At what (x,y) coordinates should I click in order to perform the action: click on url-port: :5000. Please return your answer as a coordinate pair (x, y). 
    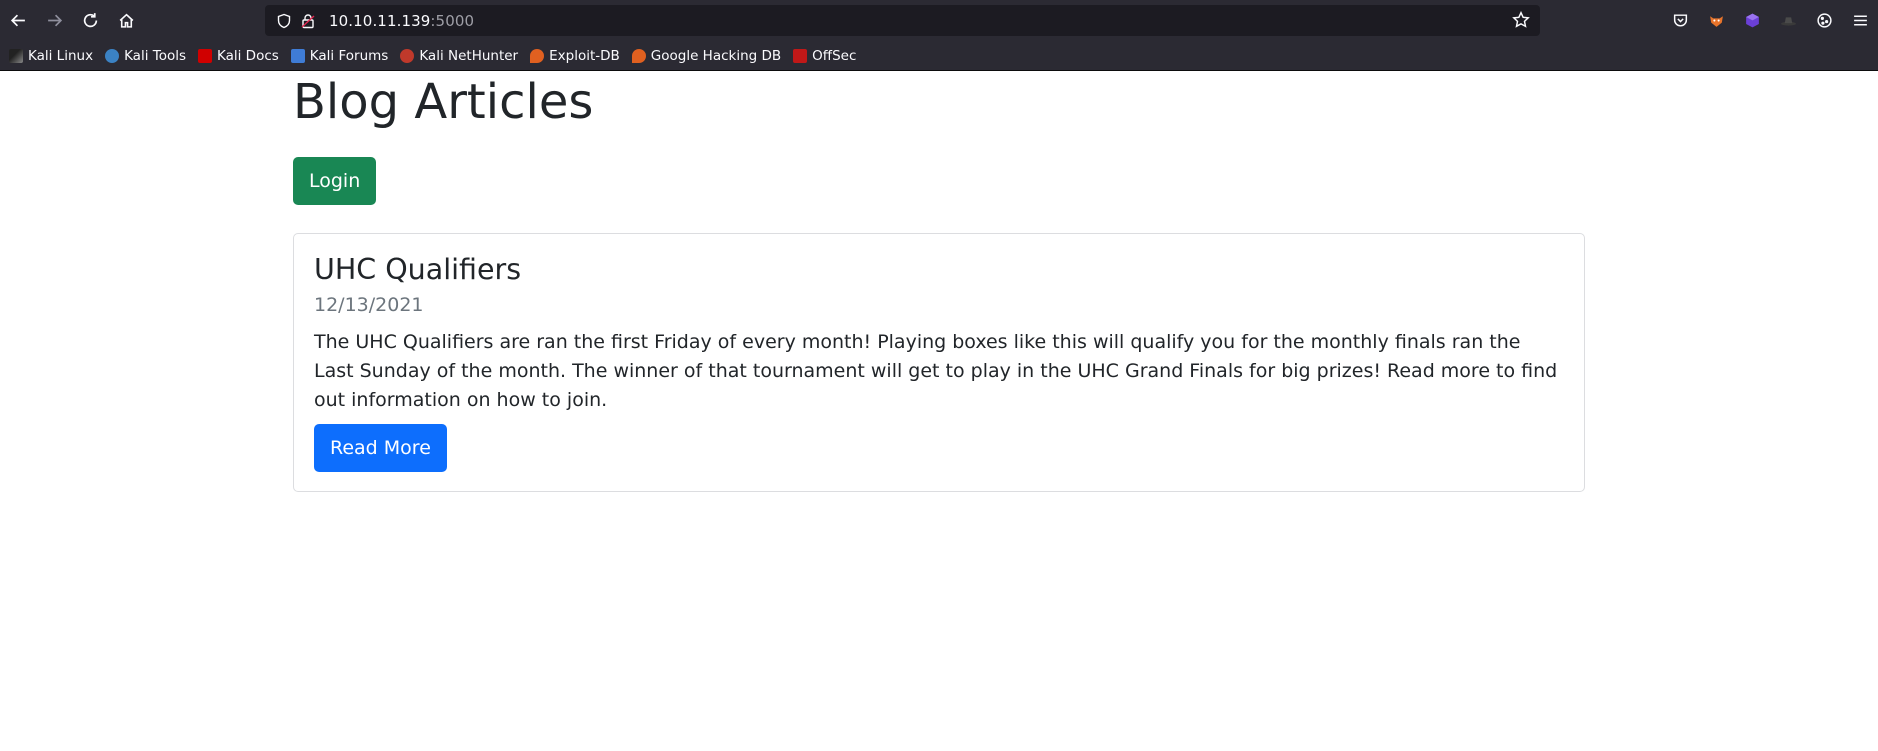
    Looking at the image, I should click on (452, 20).